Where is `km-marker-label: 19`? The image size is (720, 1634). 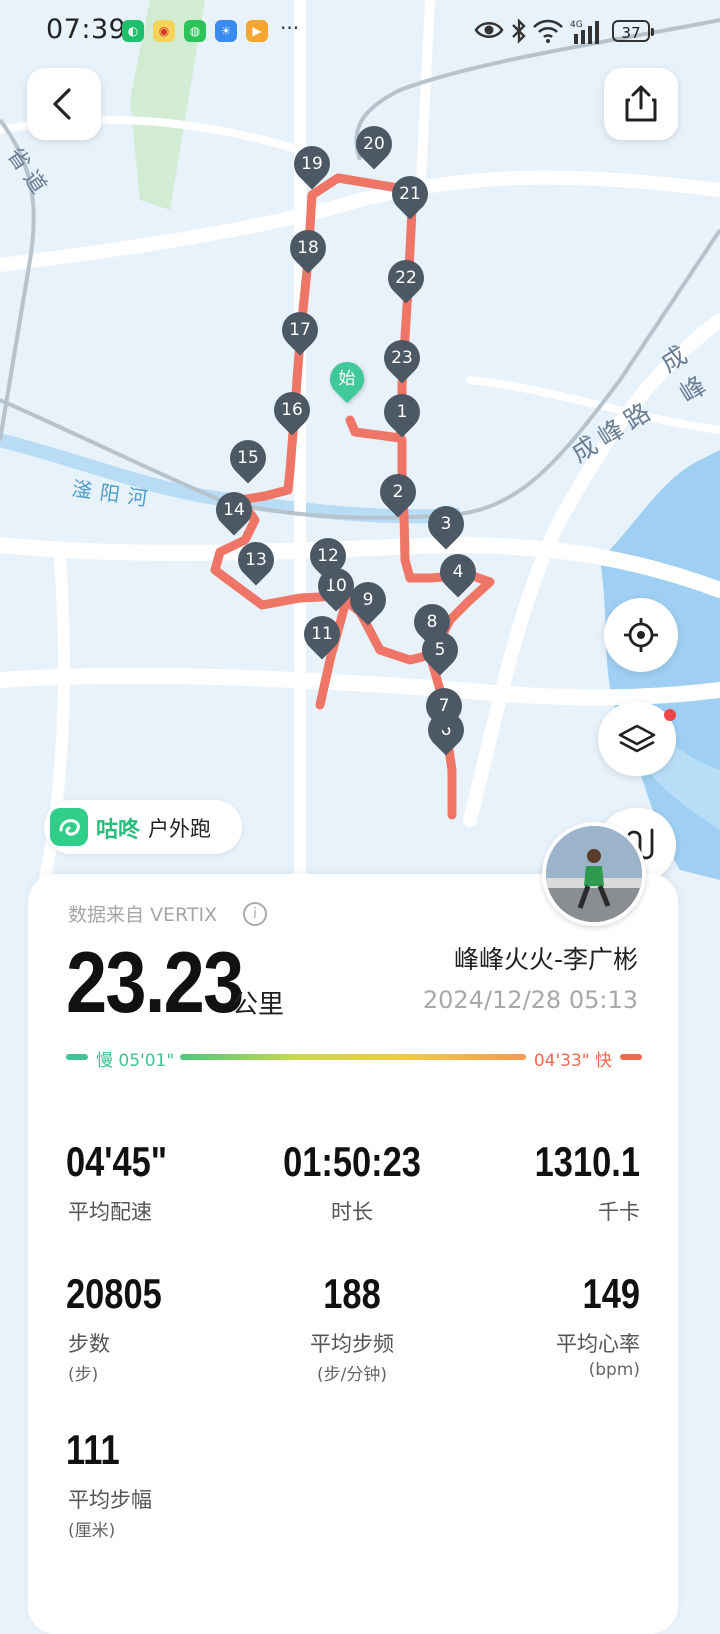 km-marker-label: 19 is located at coordinates (312, 164).